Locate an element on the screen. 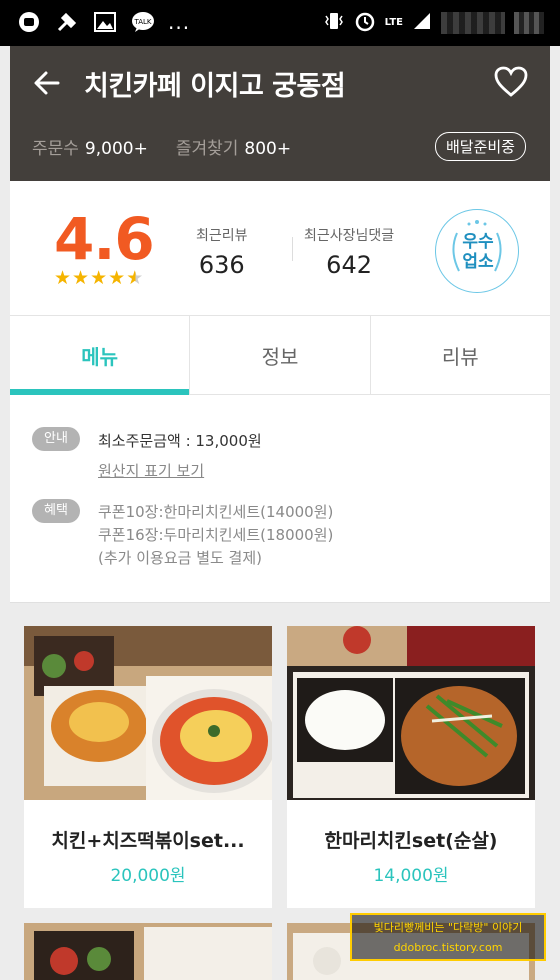 This screenshot has width=560, height=980. blurred-status-area is located at coordinates (473, 23).